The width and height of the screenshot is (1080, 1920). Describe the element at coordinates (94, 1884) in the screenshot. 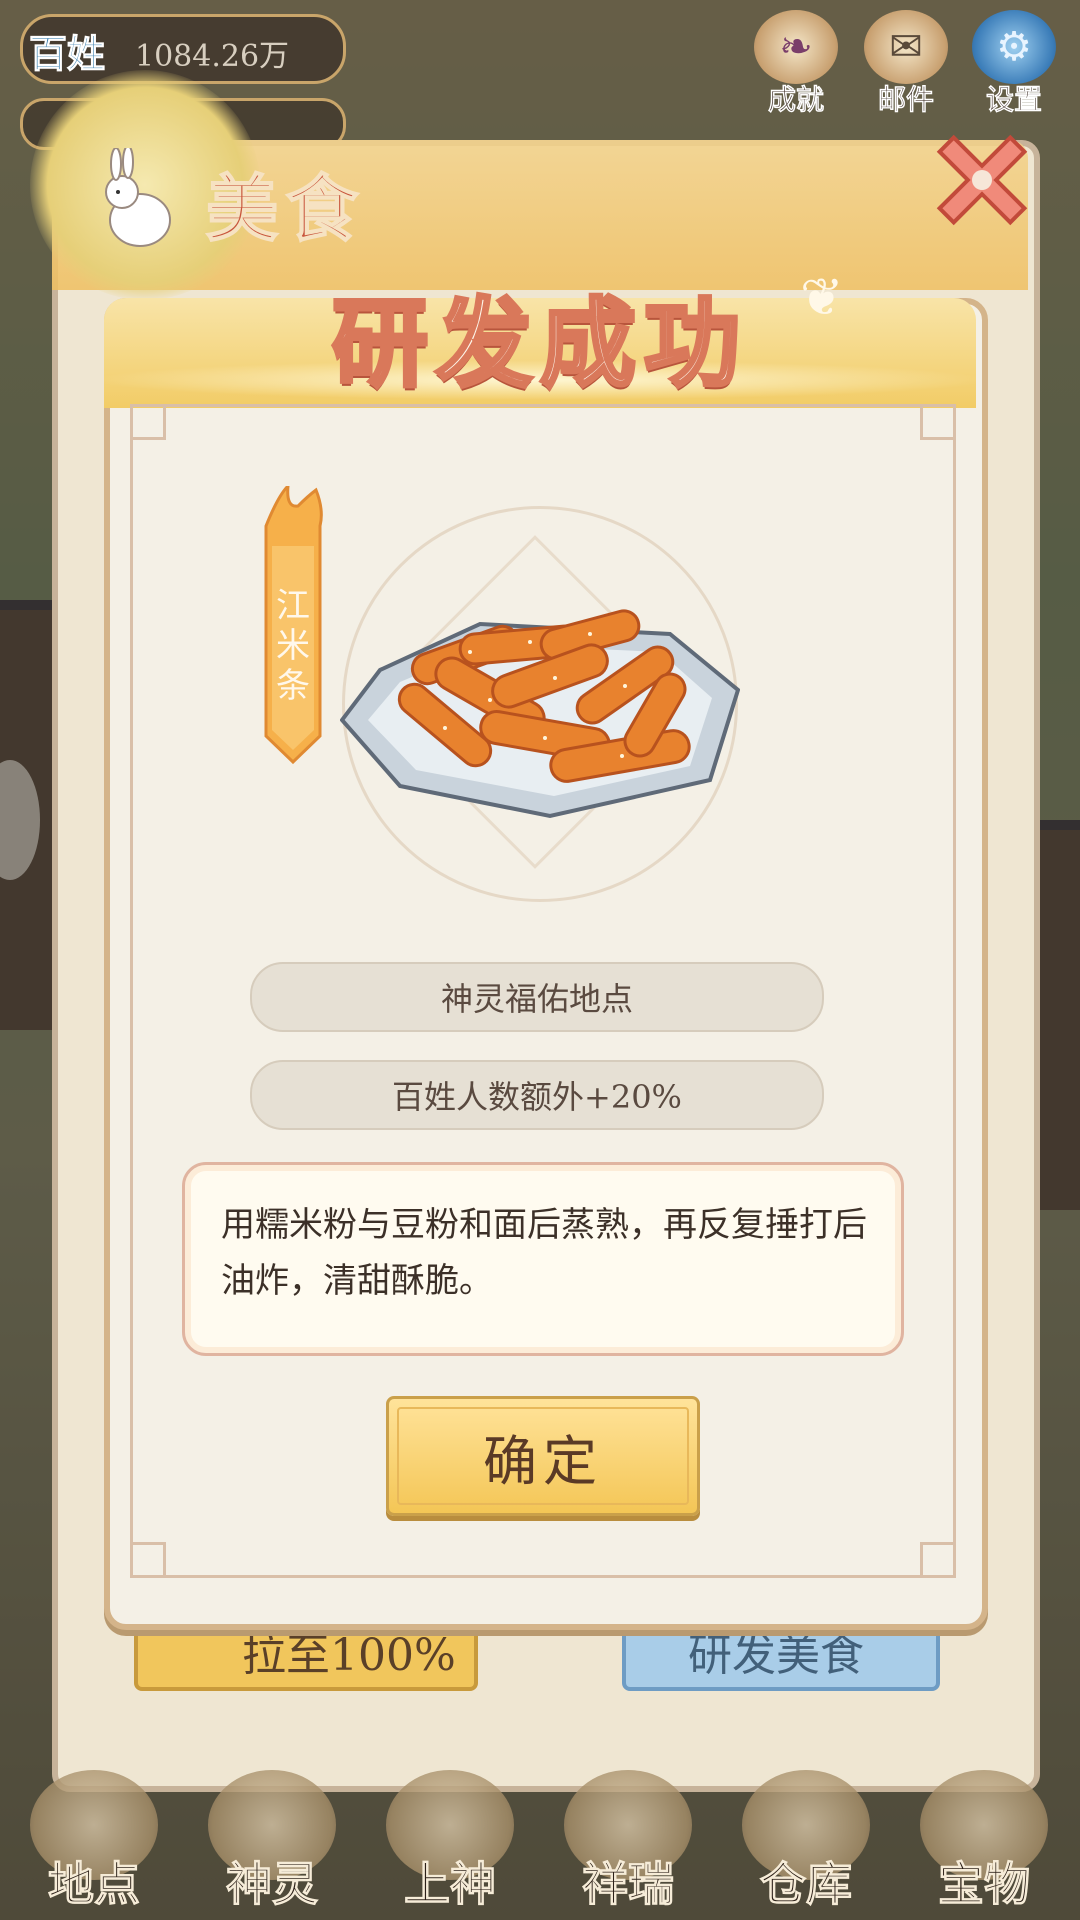

I see `nav-label: 地点` at that location.